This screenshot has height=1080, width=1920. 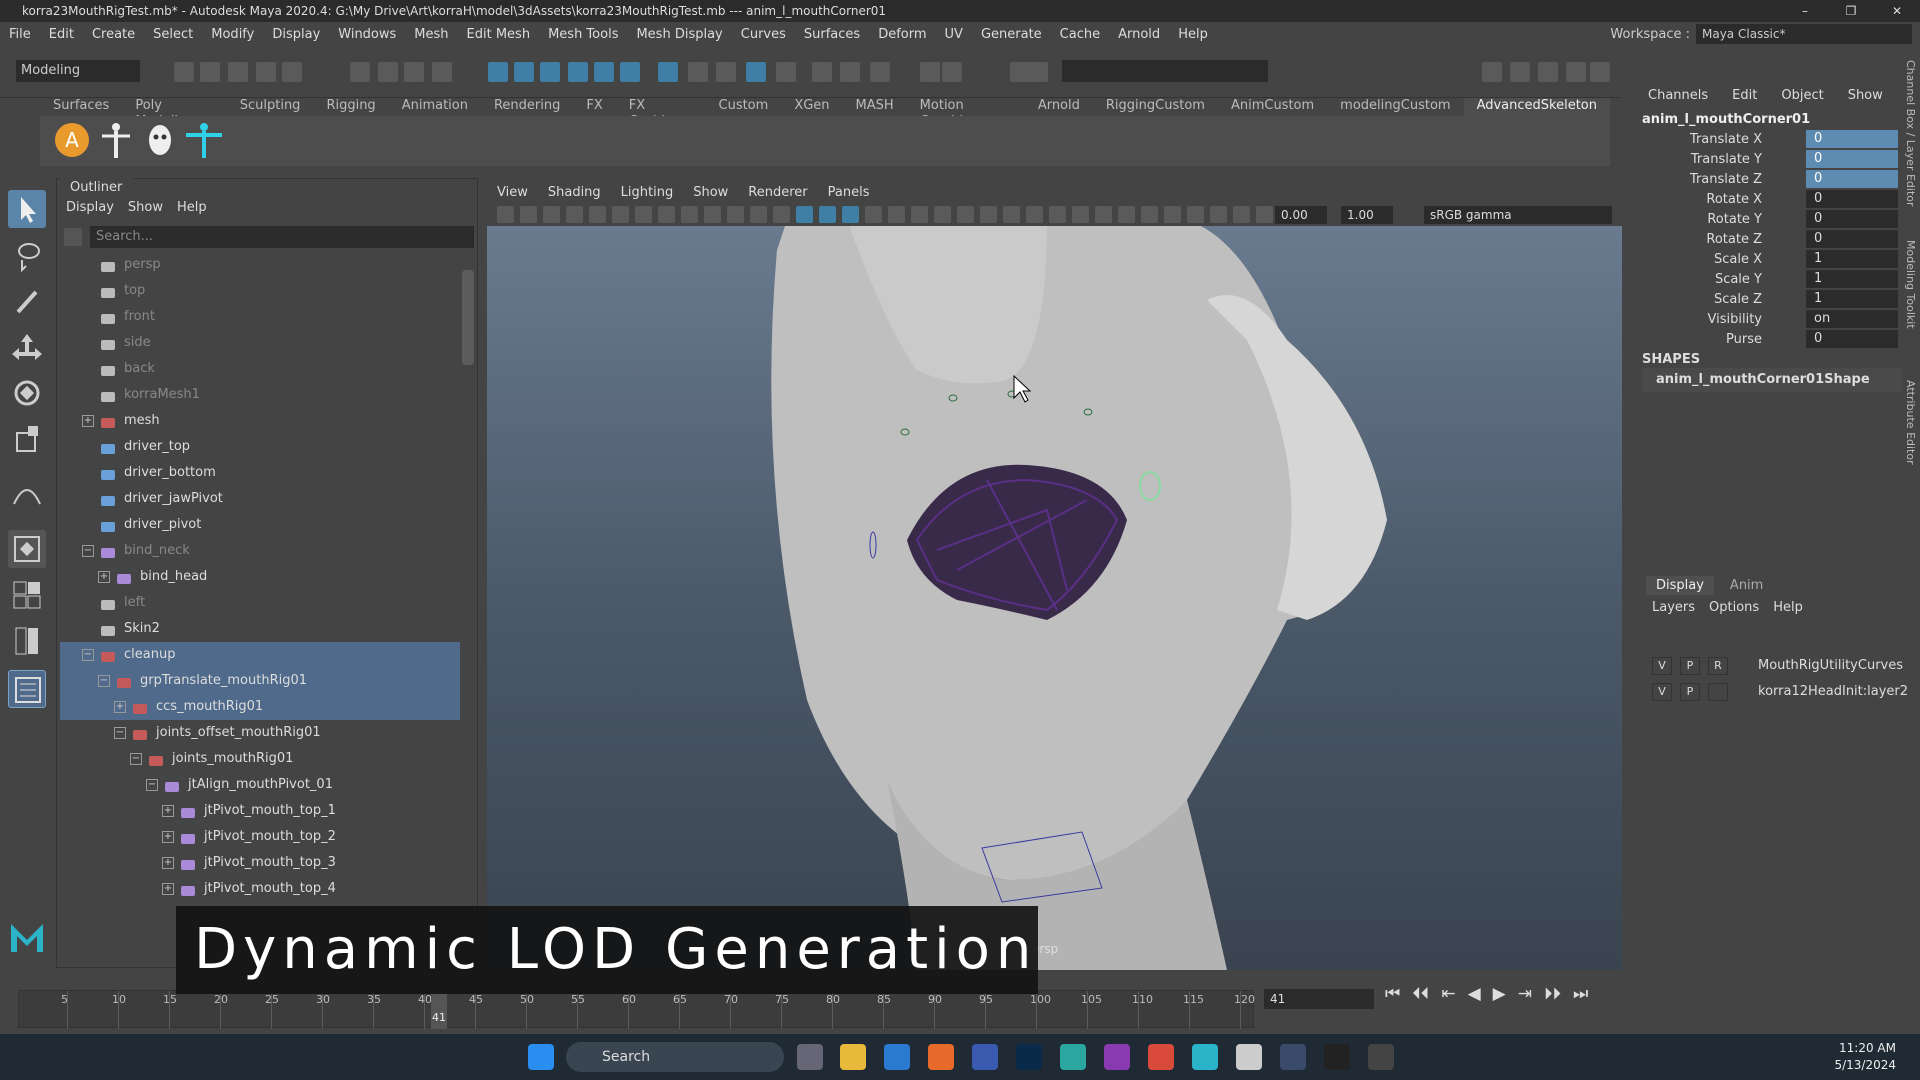 I want to click on outliner-row: + ccs_mouthRig01, so click(x=260, y=707).